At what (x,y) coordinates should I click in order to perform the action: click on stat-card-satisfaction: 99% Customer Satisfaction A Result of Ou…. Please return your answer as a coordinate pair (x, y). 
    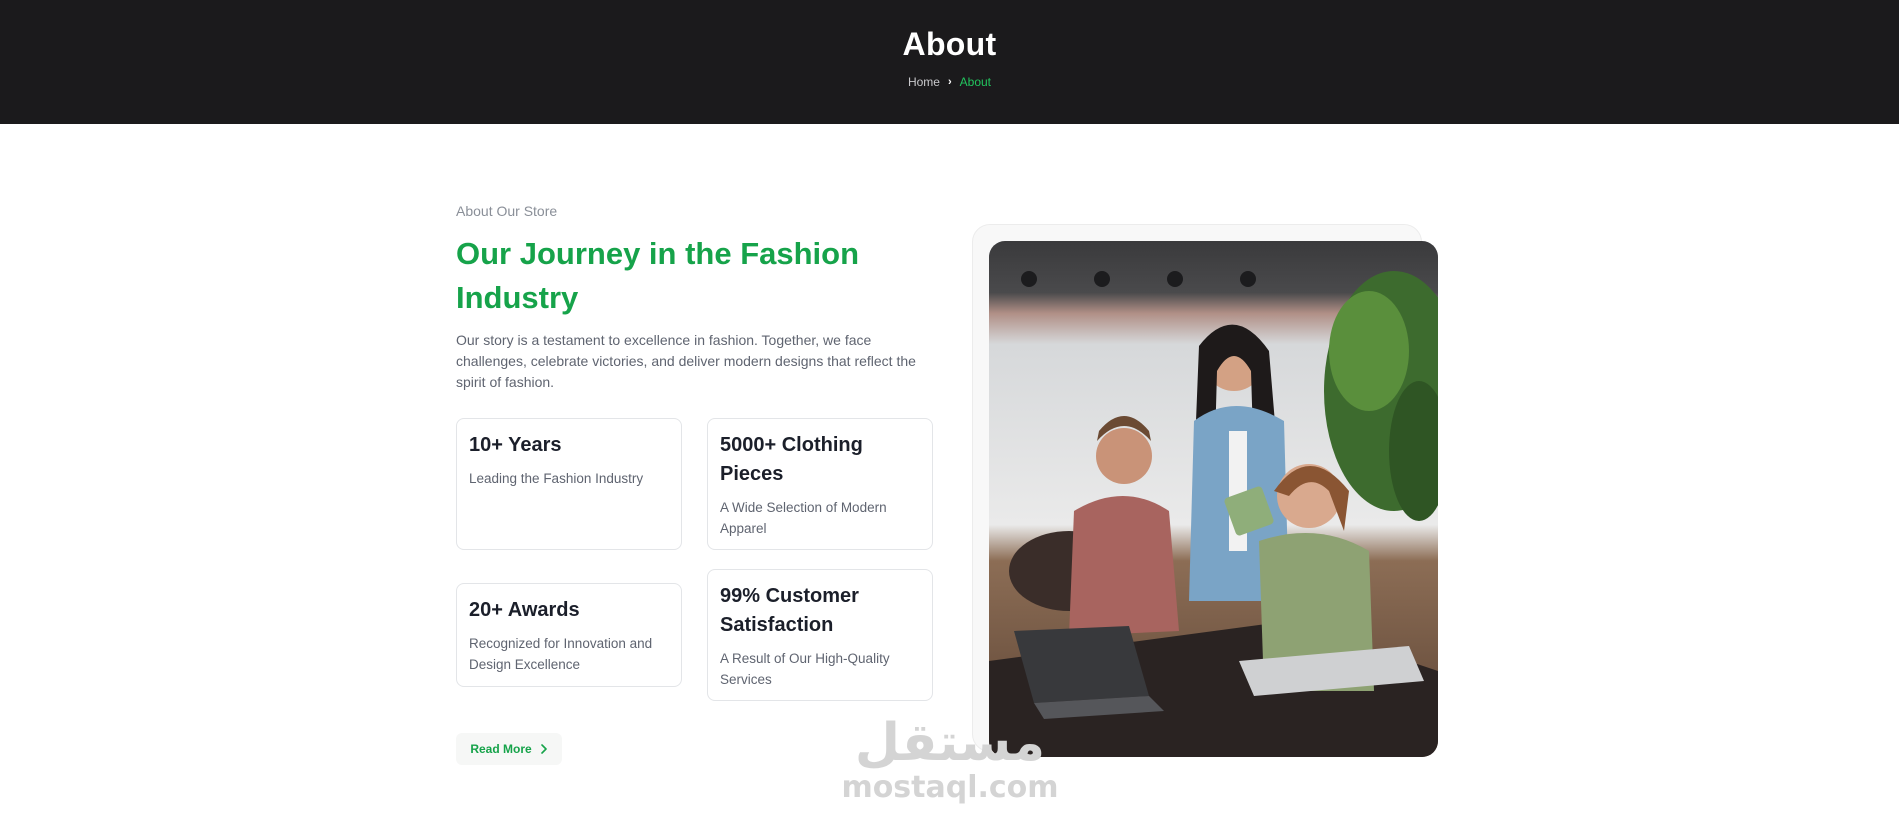
    Looking at the image, I should click on (820, 635).